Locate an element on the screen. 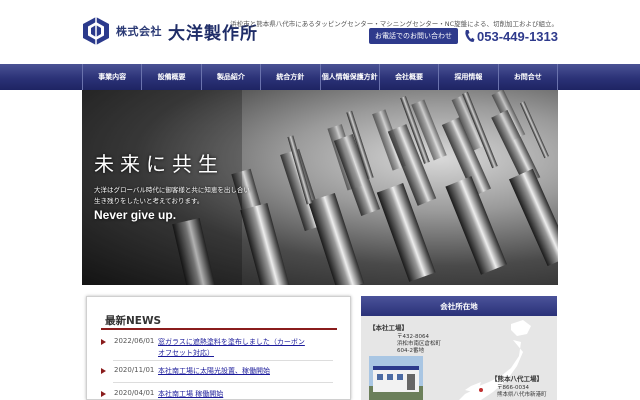 The height and width of the screenshot is (400, 640). news-link-continued: オフセット対応） is located at coordinates (231, 353).